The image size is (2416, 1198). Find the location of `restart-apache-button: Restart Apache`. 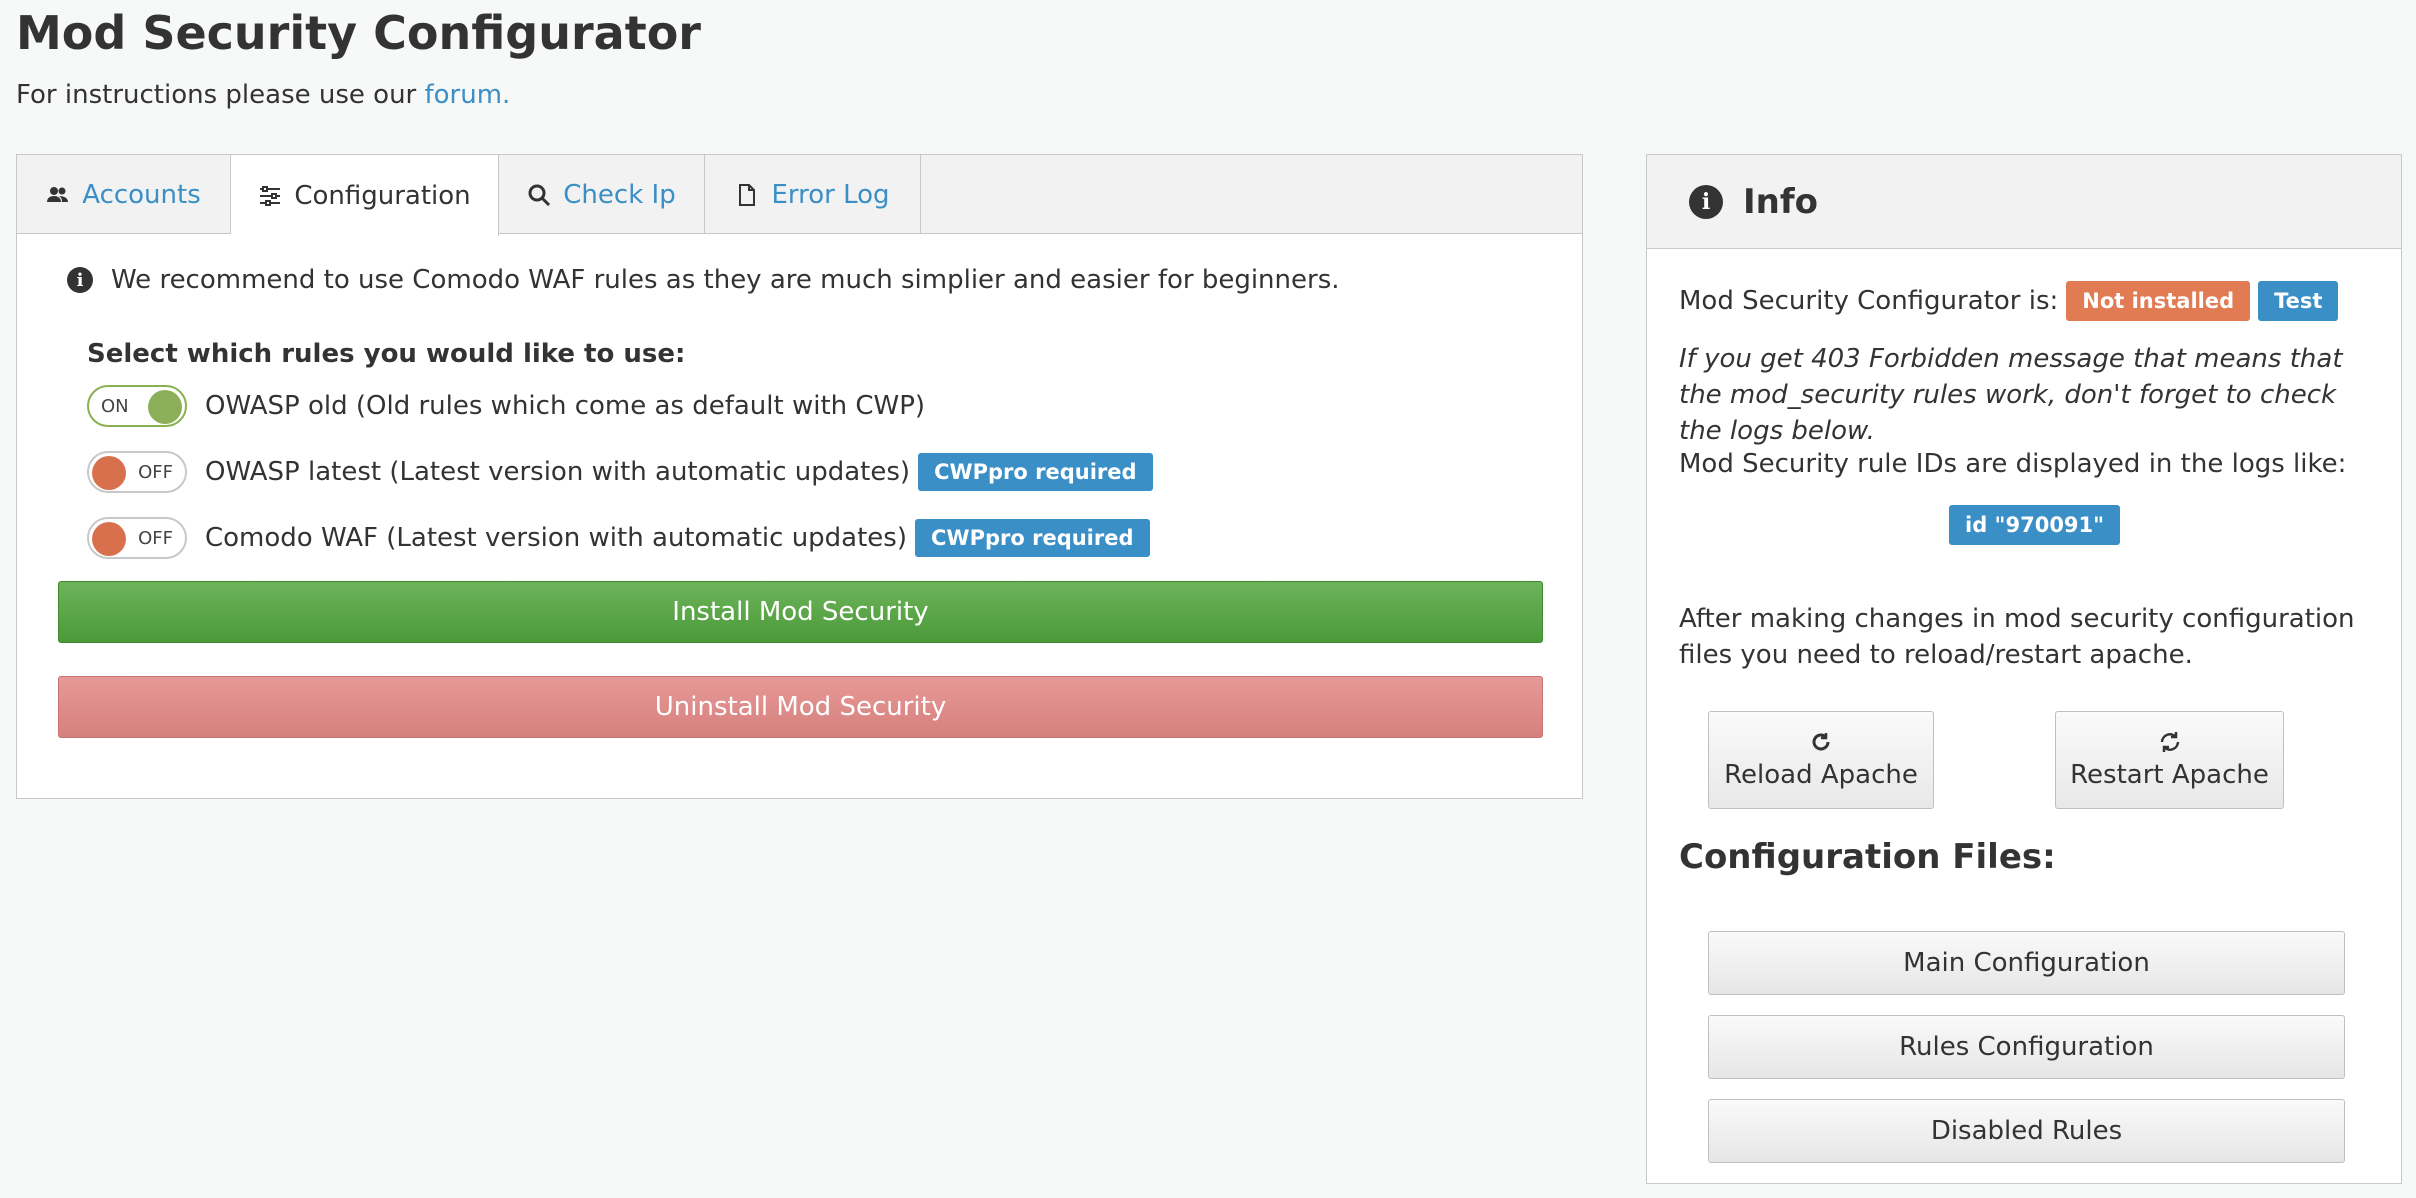

restart-apache-button: Restart Apache is located at coordinates (2169, 760).